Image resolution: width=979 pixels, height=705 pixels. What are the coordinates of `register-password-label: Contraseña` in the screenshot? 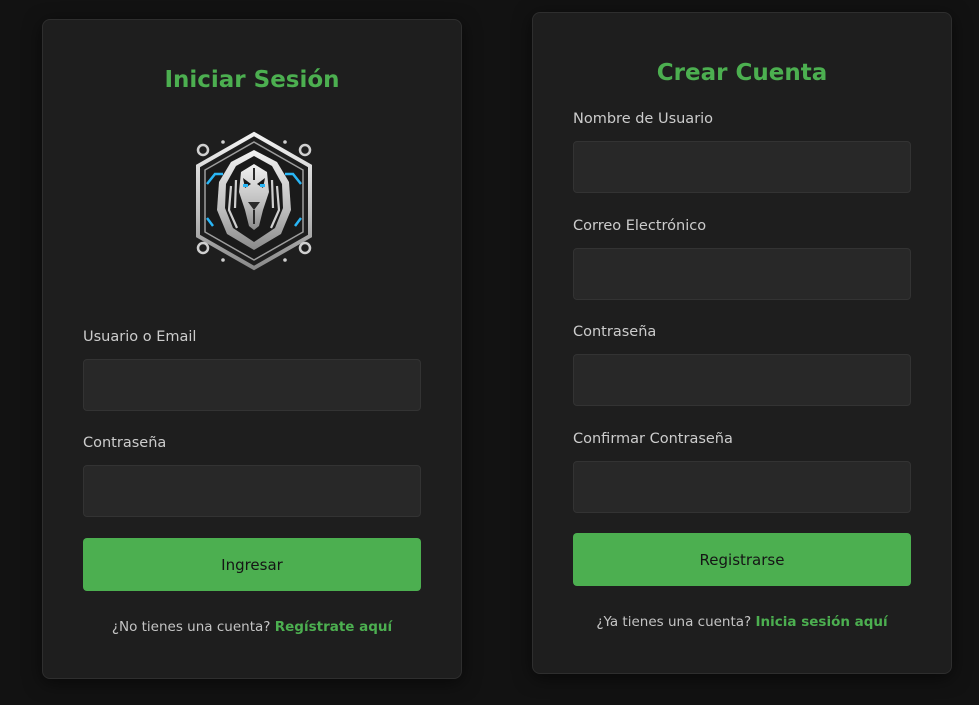 It's located at (615, 332).